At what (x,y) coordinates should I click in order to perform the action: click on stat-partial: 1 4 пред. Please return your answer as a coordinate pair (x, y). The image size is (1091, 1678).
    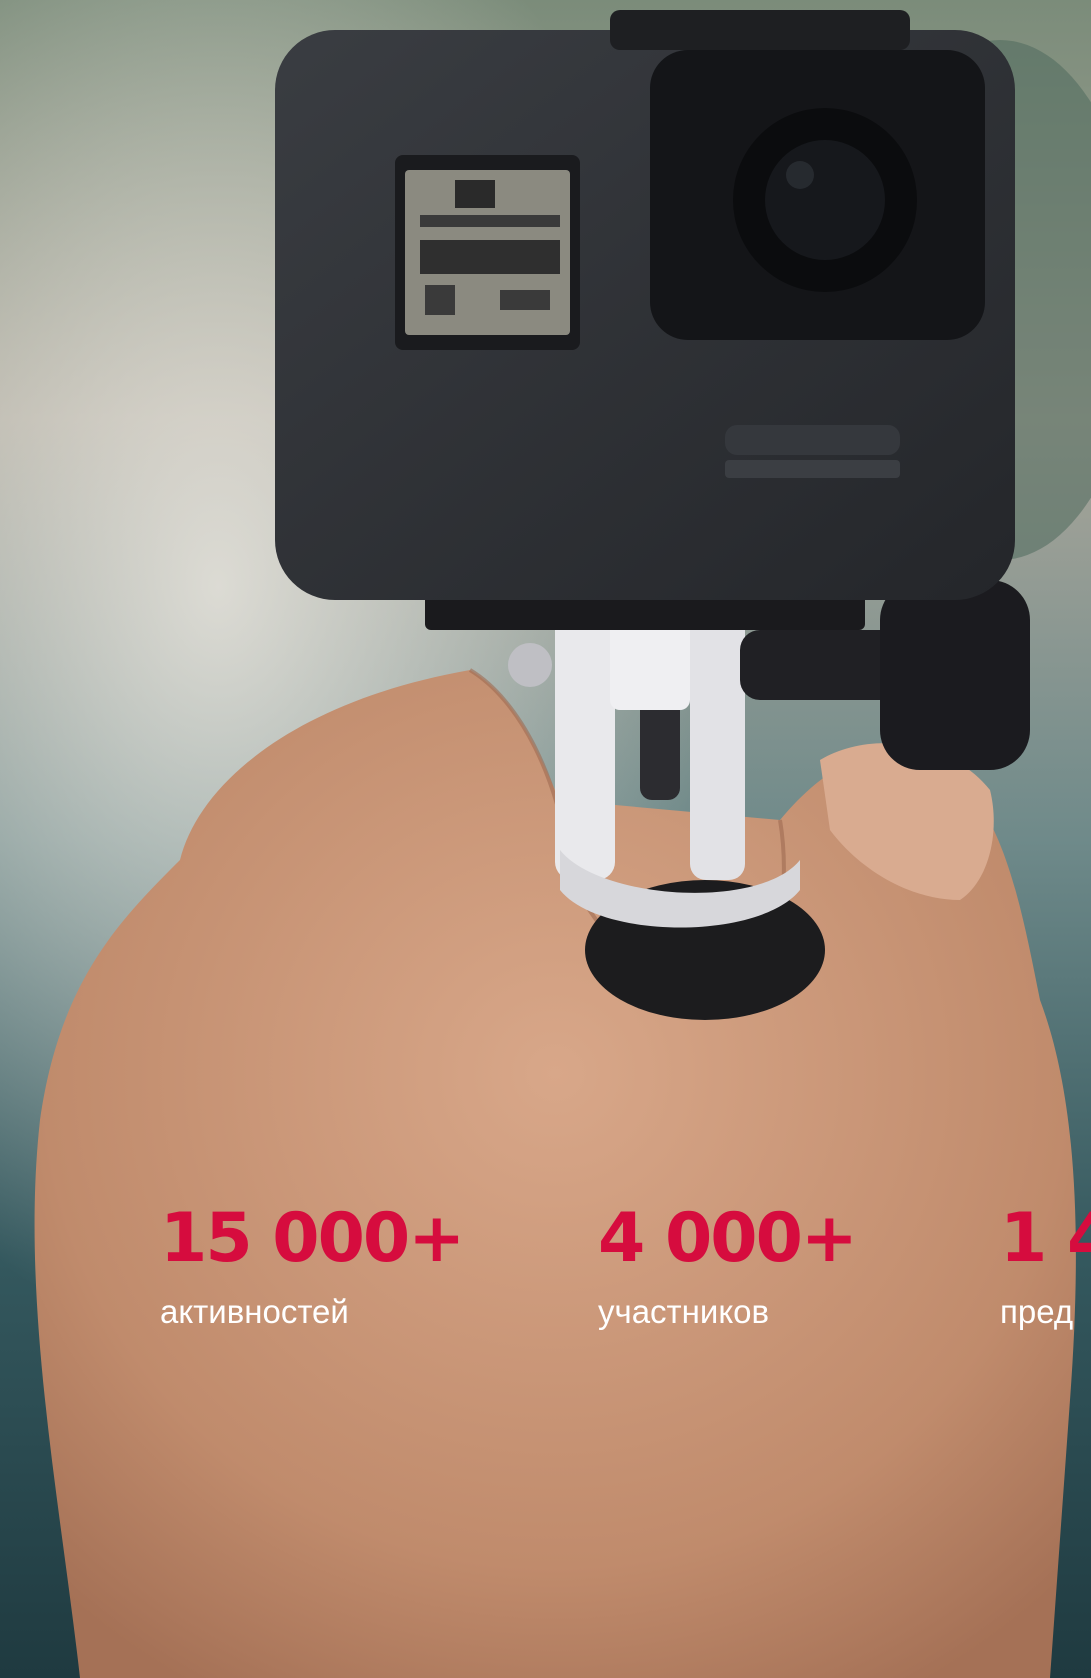
    Looking at the image, I should click on (1045, 1264).